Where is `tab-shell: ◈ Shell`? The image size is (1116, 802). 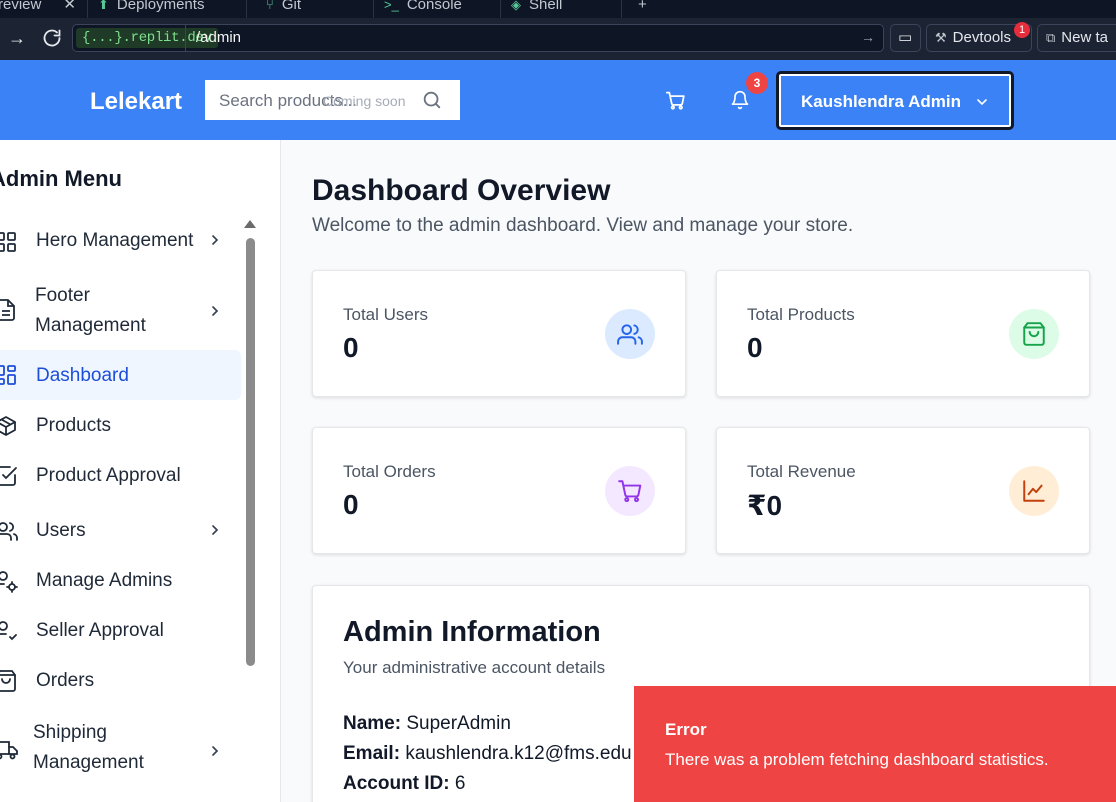 tab-shell: ◈ Shell is located at coordinates (533, 9).